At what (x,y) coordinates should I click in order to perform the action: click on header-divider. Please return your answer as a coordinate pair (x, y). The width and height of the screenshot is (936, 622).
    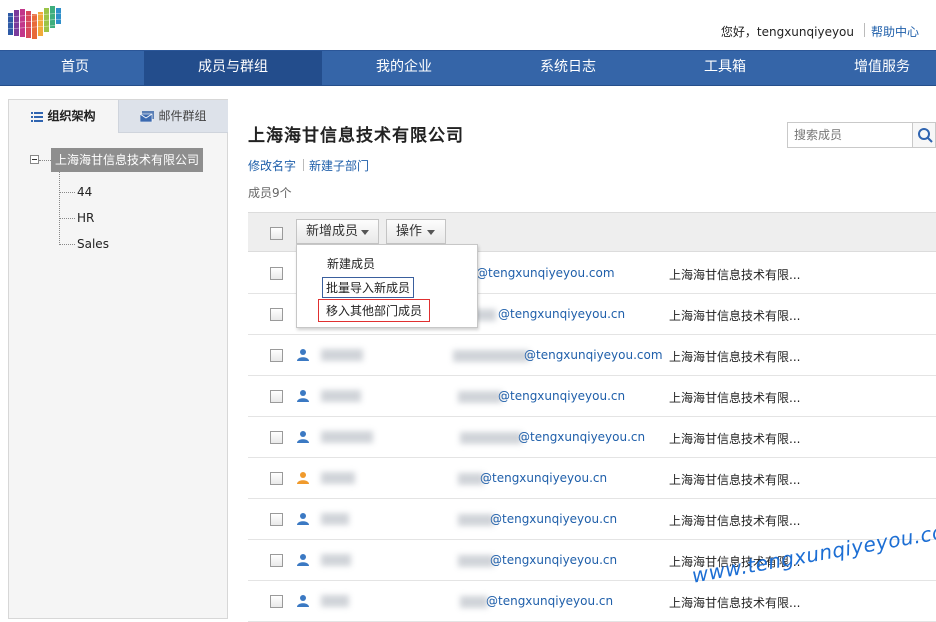
    Looking at the image, I should click on (864, 30).